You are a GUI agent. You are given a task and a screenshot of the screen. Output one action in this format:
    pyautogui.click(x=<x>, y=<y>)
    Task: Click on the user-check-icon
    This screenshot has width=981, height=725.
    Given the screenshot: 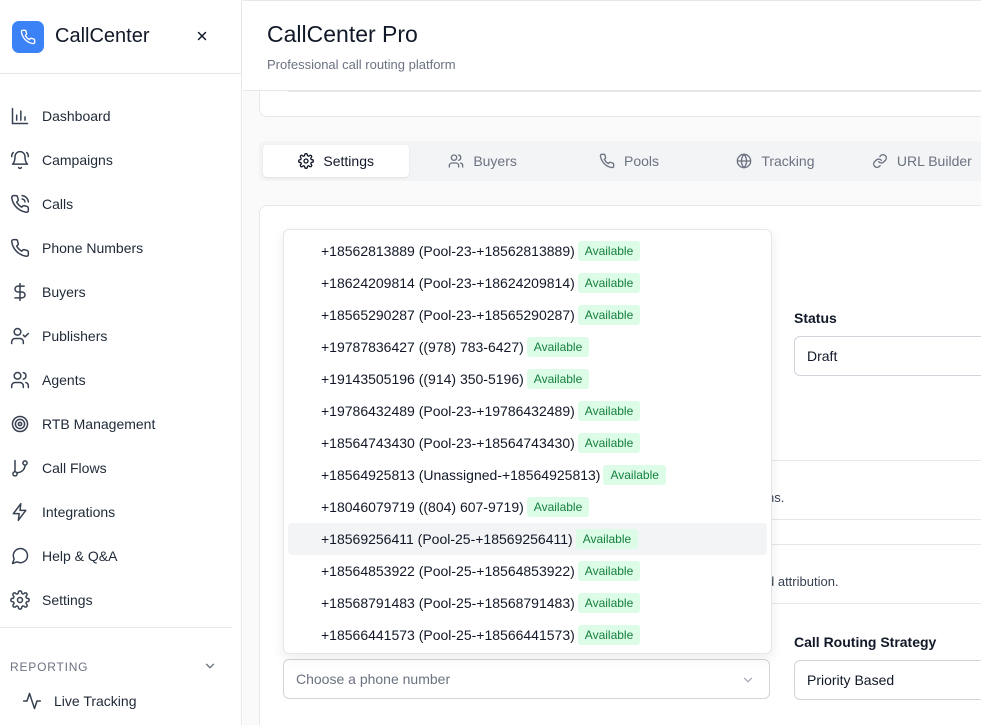 What is the action you would take?
    pyautogui.click(x=20, y=336)
    